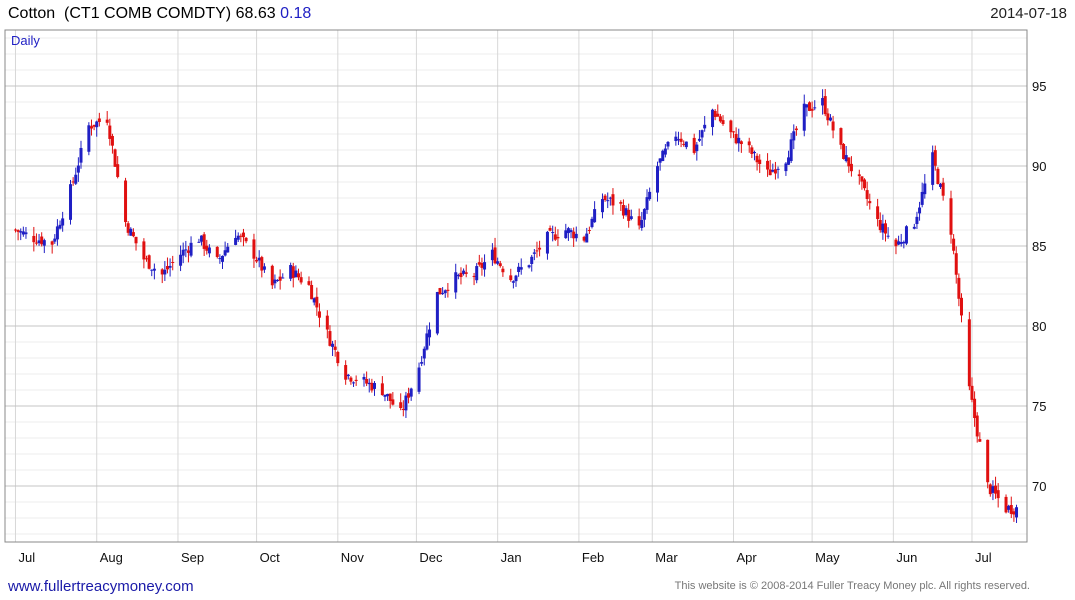  Describe the element at coordinates (511, 557) in the screenshot. I see `x-tick-label: Jan` at that location.